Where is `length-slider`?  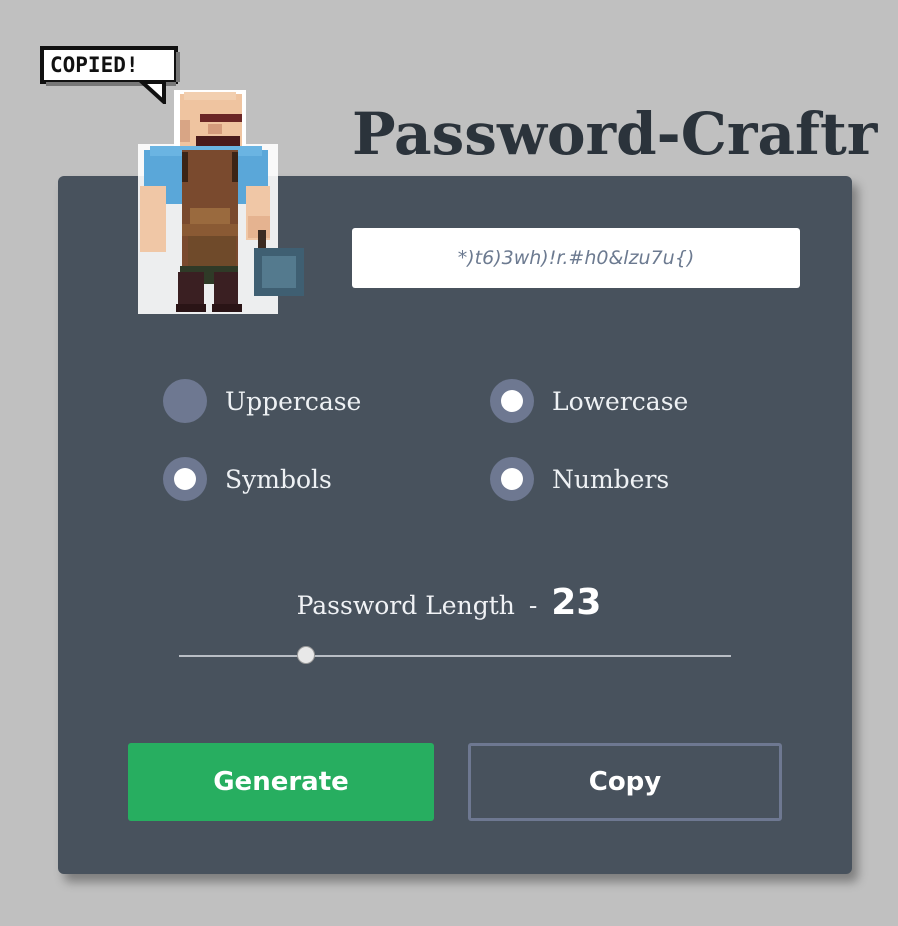
length-slider is located at coordinates (455, 655).